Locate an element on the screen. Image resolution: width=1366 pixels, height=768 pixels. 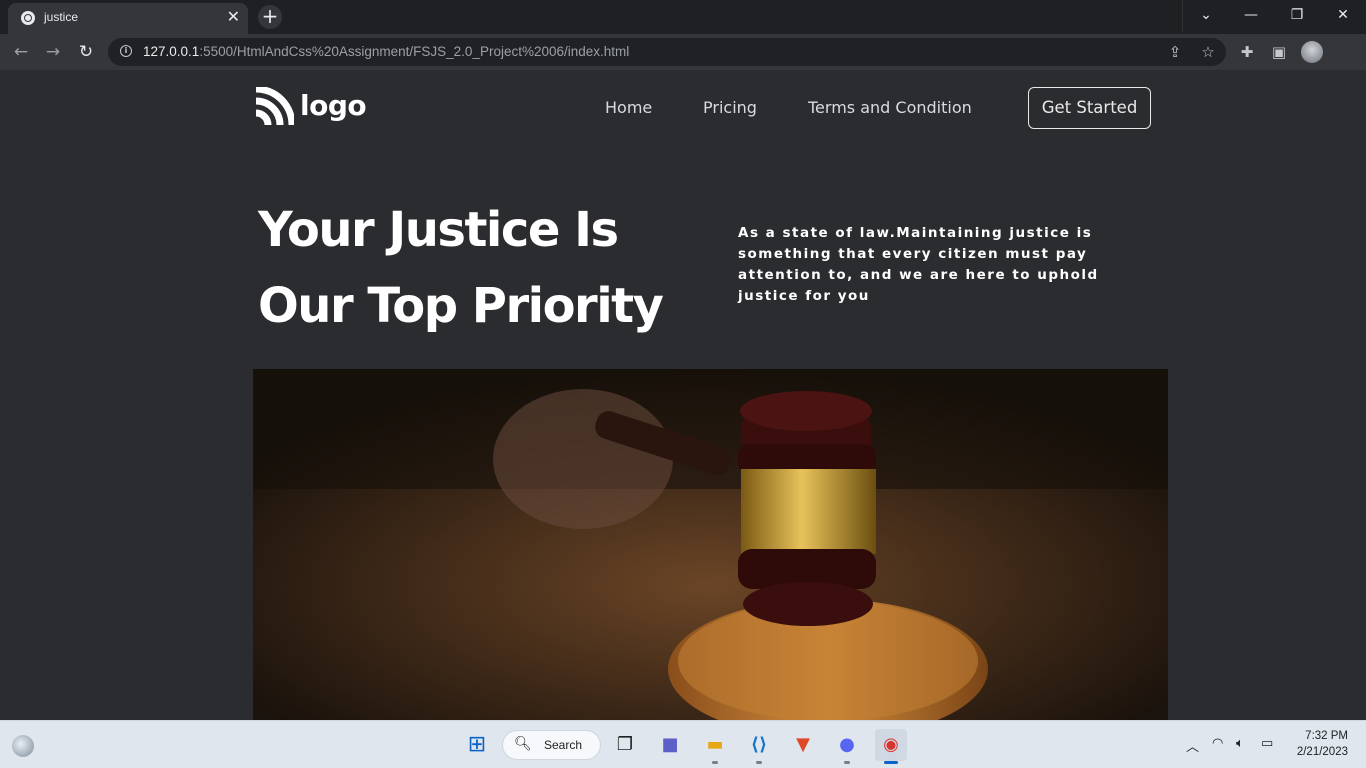
hero-title-line-1: Your Justice Is is located at coordinates (438, 230).